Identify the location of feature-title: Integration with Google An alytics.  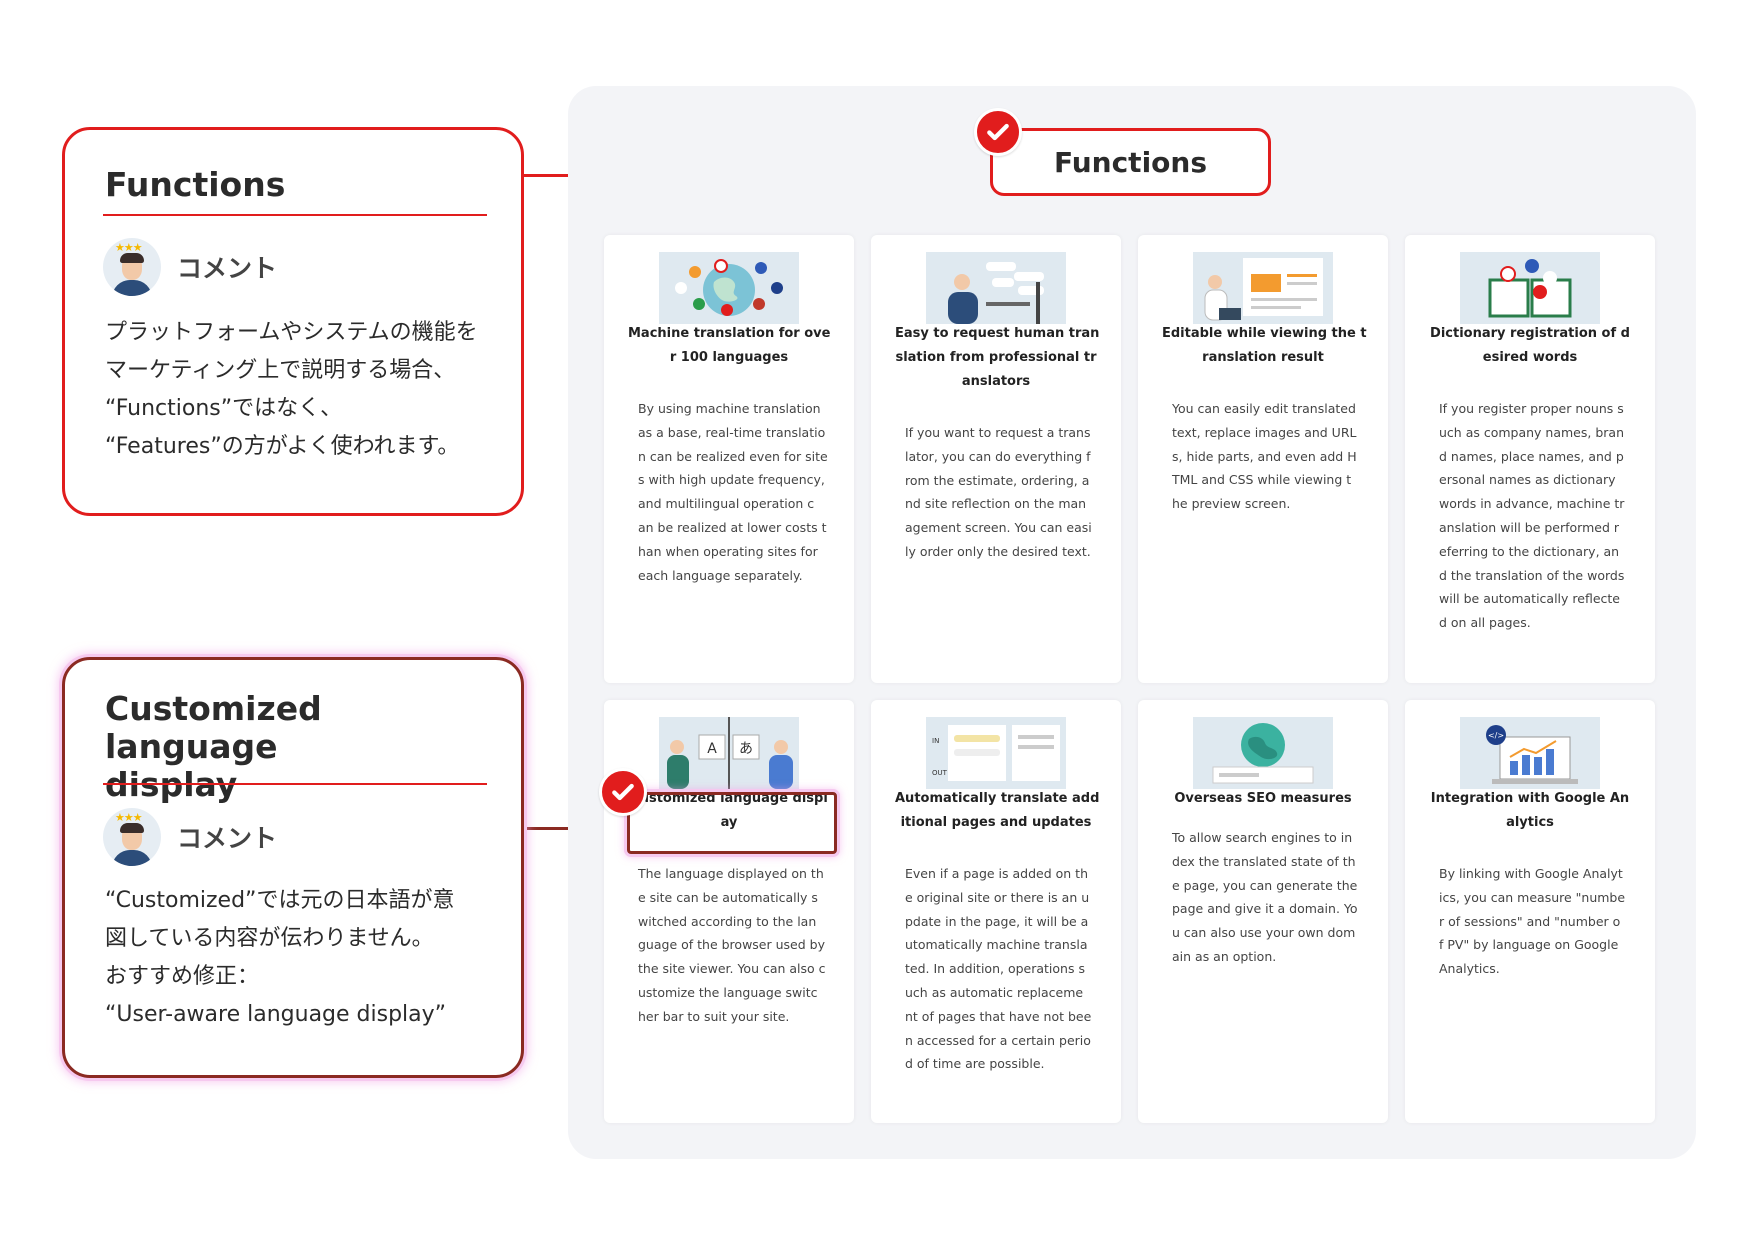
(1530, 810).